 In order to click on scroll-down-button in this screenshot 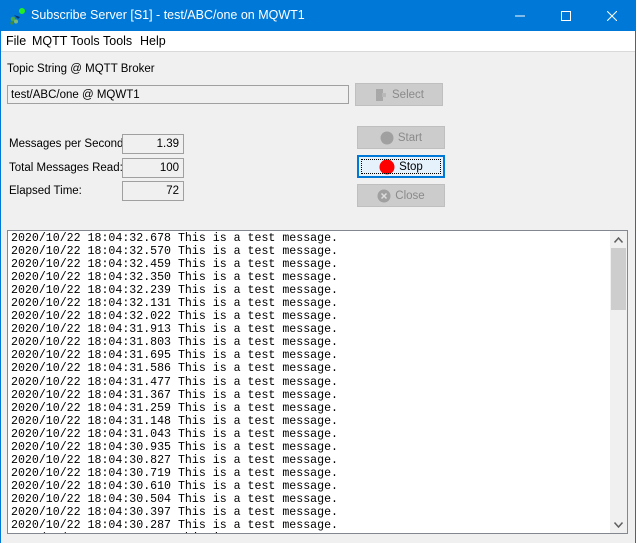, I will do `click(618, 524)`.